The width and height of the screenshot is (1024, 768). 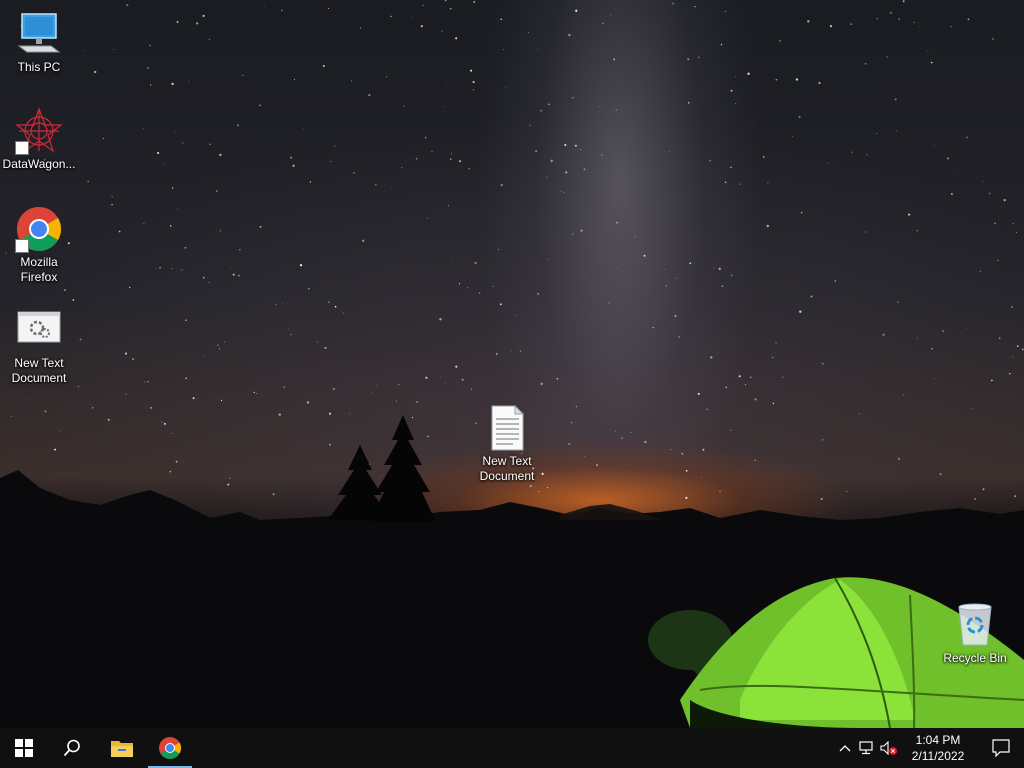 What do you see at coordinates (39, 330) in the screenshot?
I see `settings-document-icon` at bounding box center [39, 330].